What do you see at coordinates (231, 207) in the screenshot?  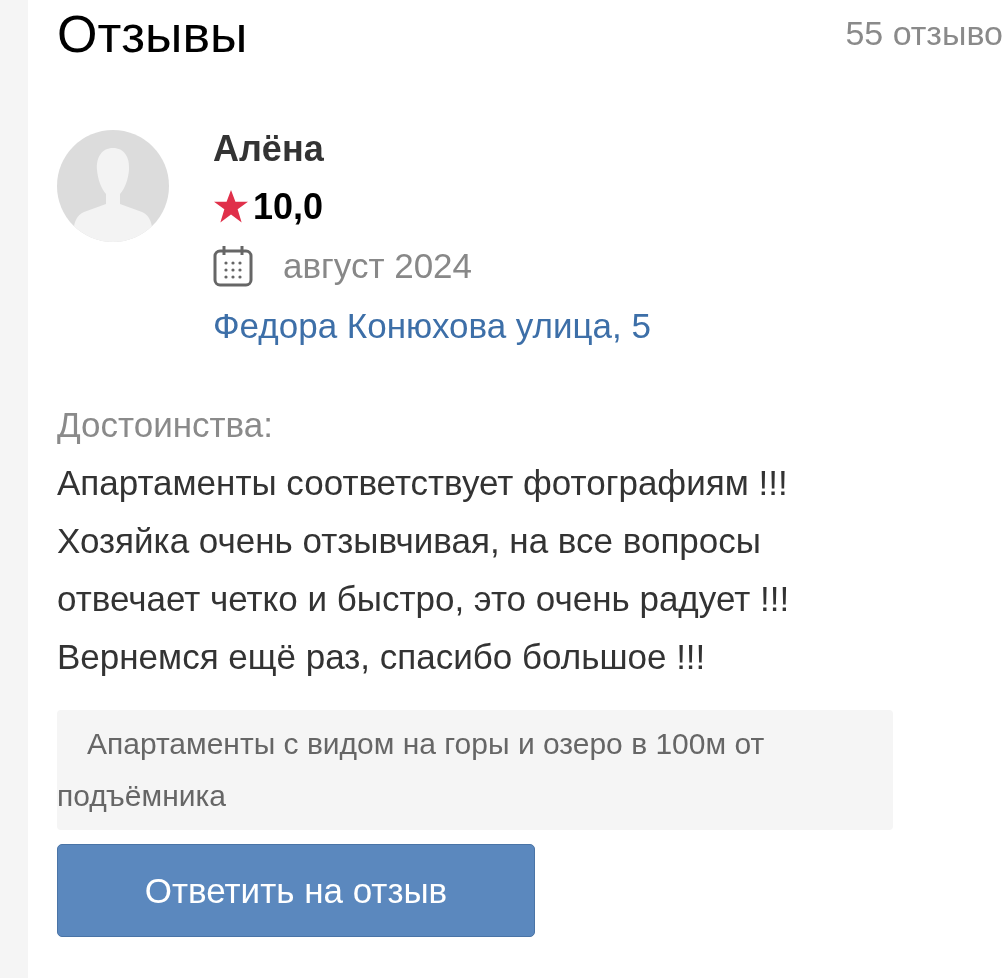 I see `star-icon` at bounding box center [231, 207].